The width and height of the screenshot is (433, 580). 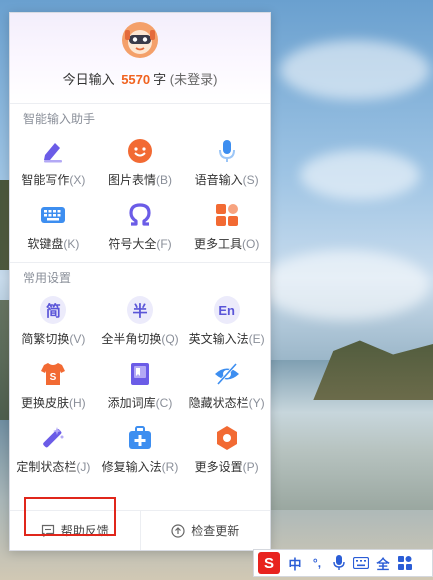 I want to click on halfwidth-icon: 半, so click(x=139, y=310).